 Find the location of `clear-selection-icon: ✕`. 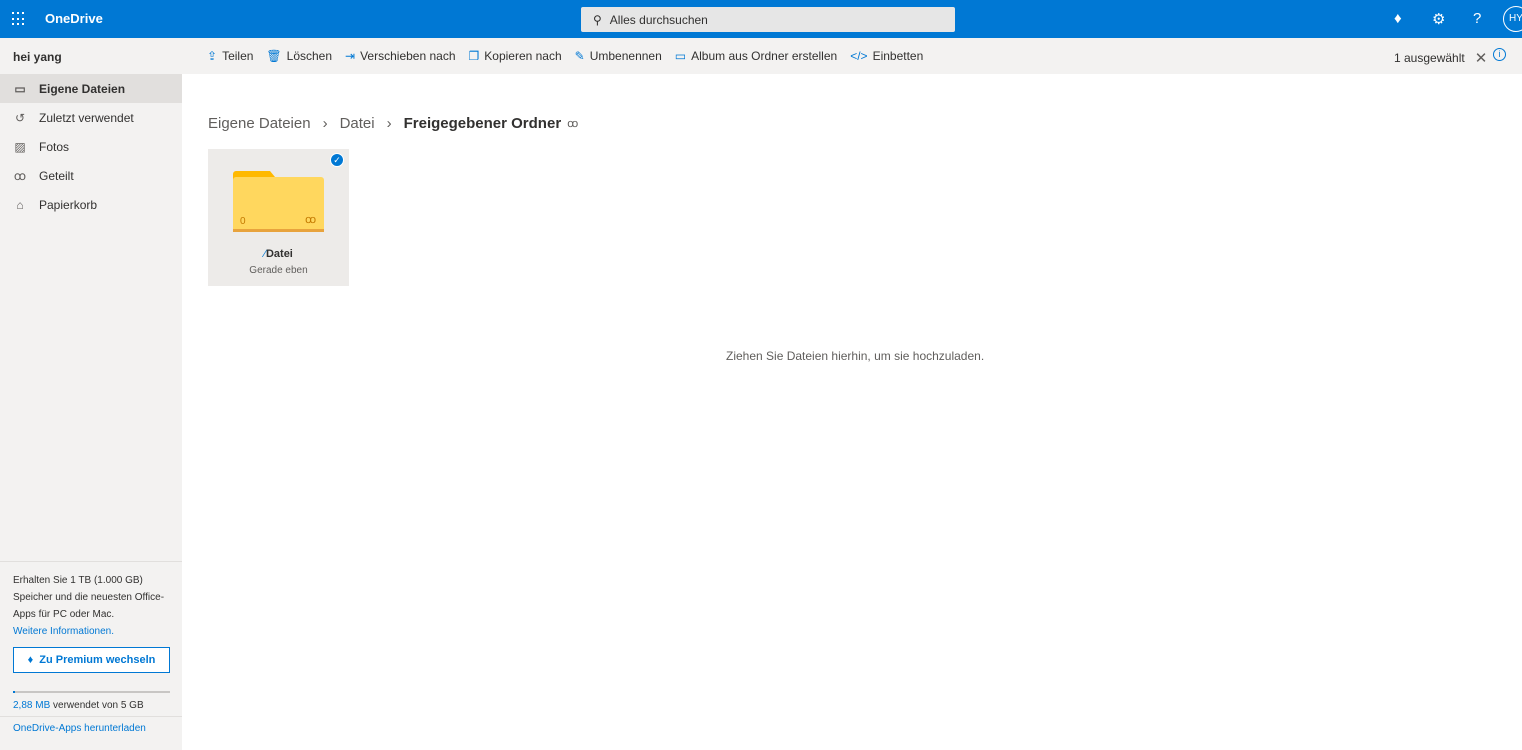

clear-selection-icon: ✕ is located at coordinates (1481, 58).